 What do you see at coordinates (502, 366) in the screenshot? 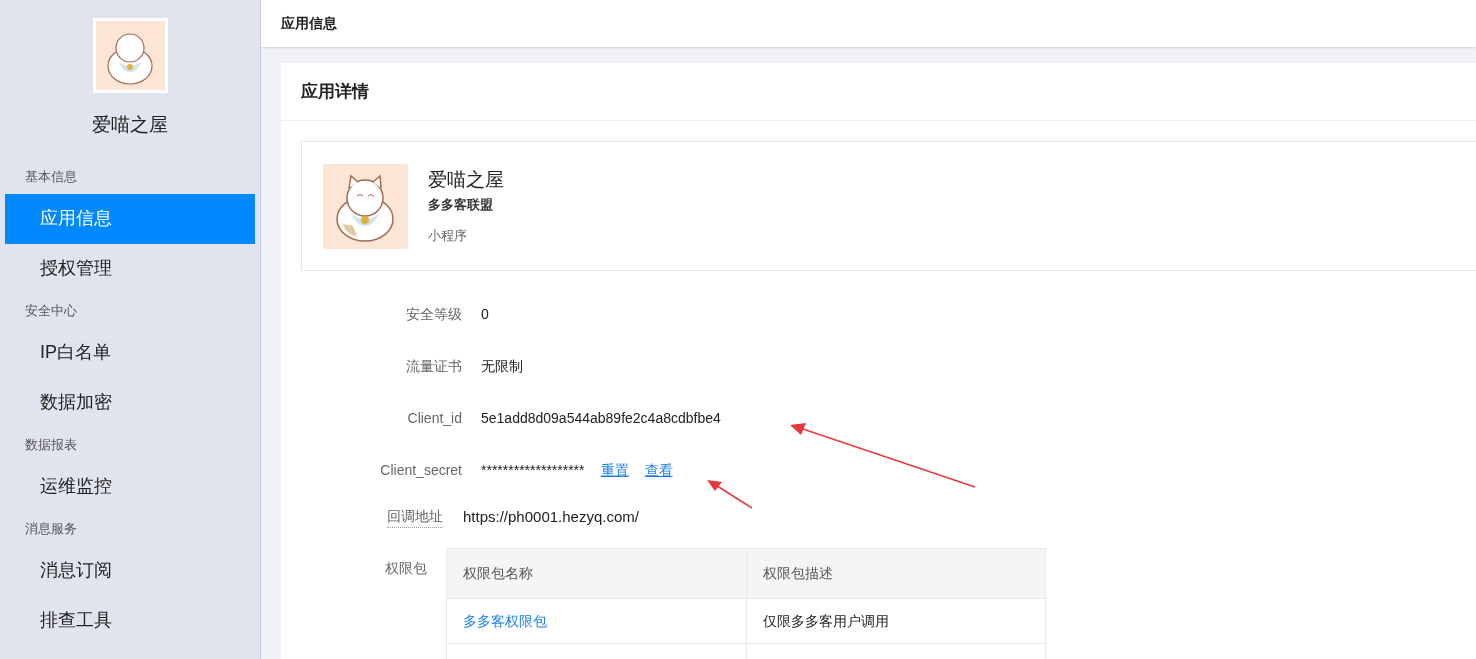
I see `field-value: 无限制` at bounding box center [502, 366].